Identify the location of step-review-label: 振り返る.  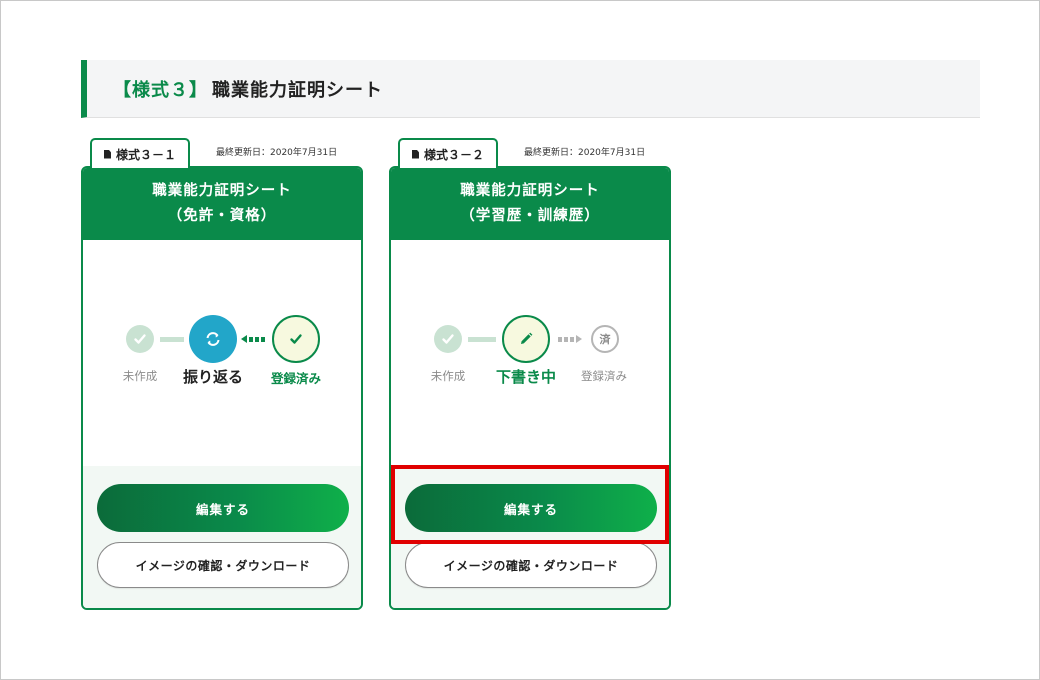
(213, 377).